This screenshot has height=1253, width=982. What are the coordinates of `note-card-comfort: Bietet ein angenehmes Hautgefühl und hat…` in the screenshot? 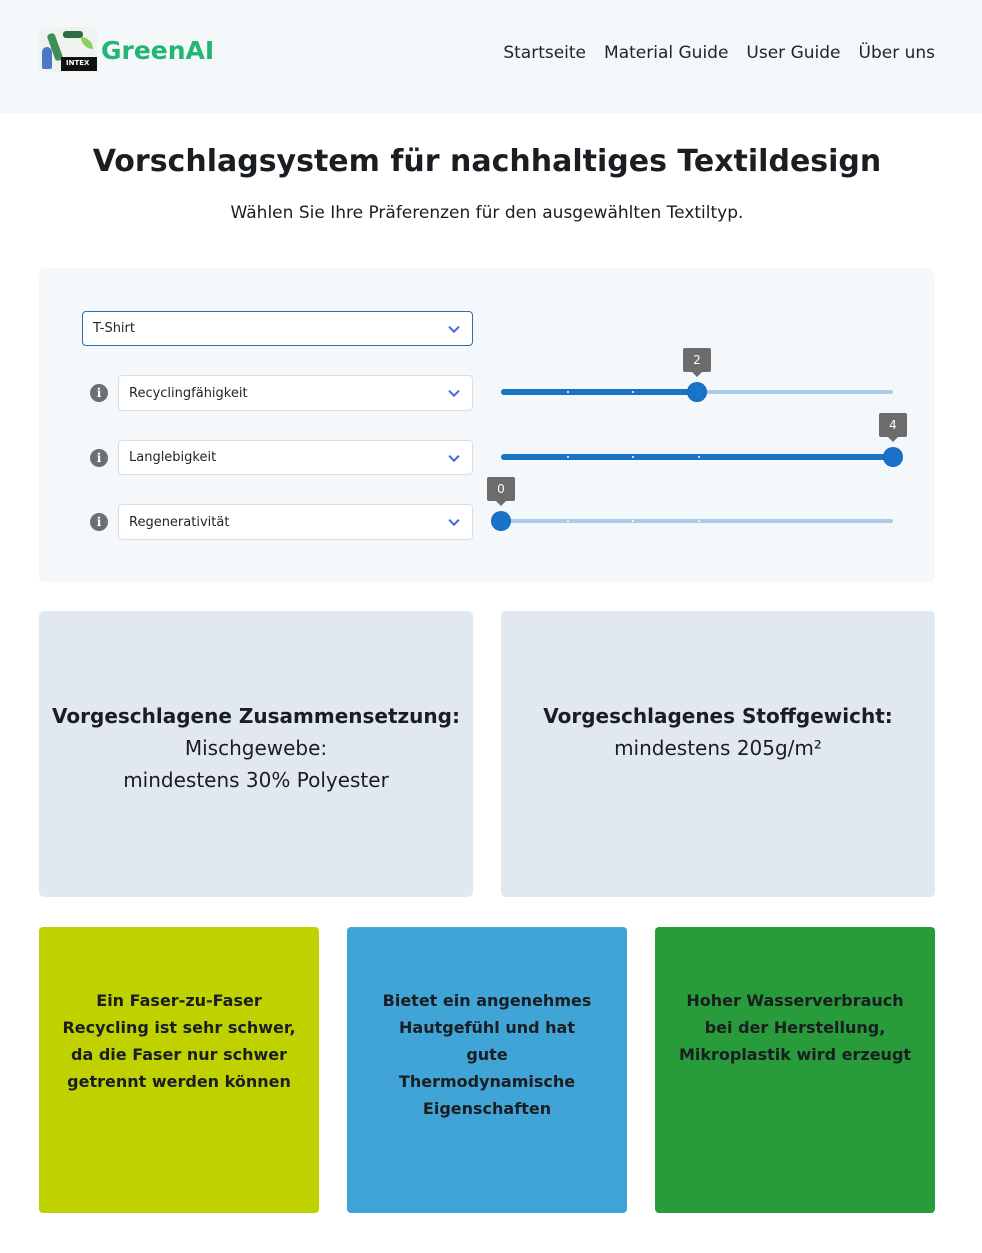 It's located at (487, 1070).